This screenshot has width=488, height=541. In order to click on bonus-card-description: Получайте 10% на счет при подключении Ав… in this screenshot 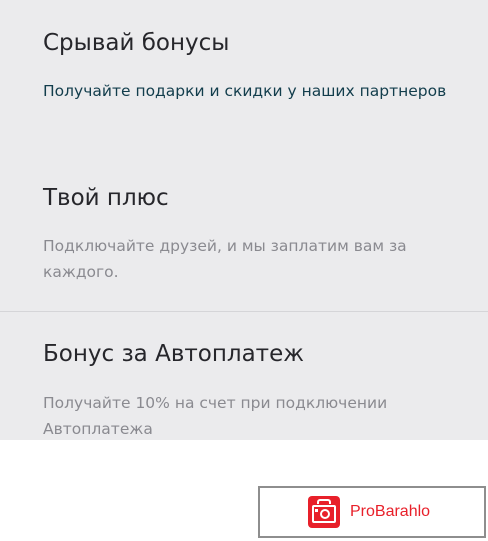, I will do `click(215, 416)`.